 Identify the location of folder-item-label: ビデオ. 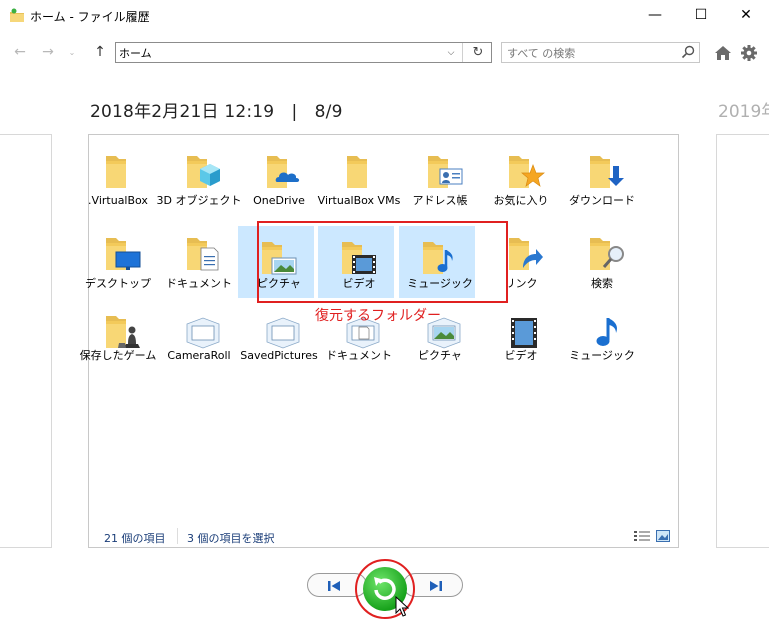
(521, 355).